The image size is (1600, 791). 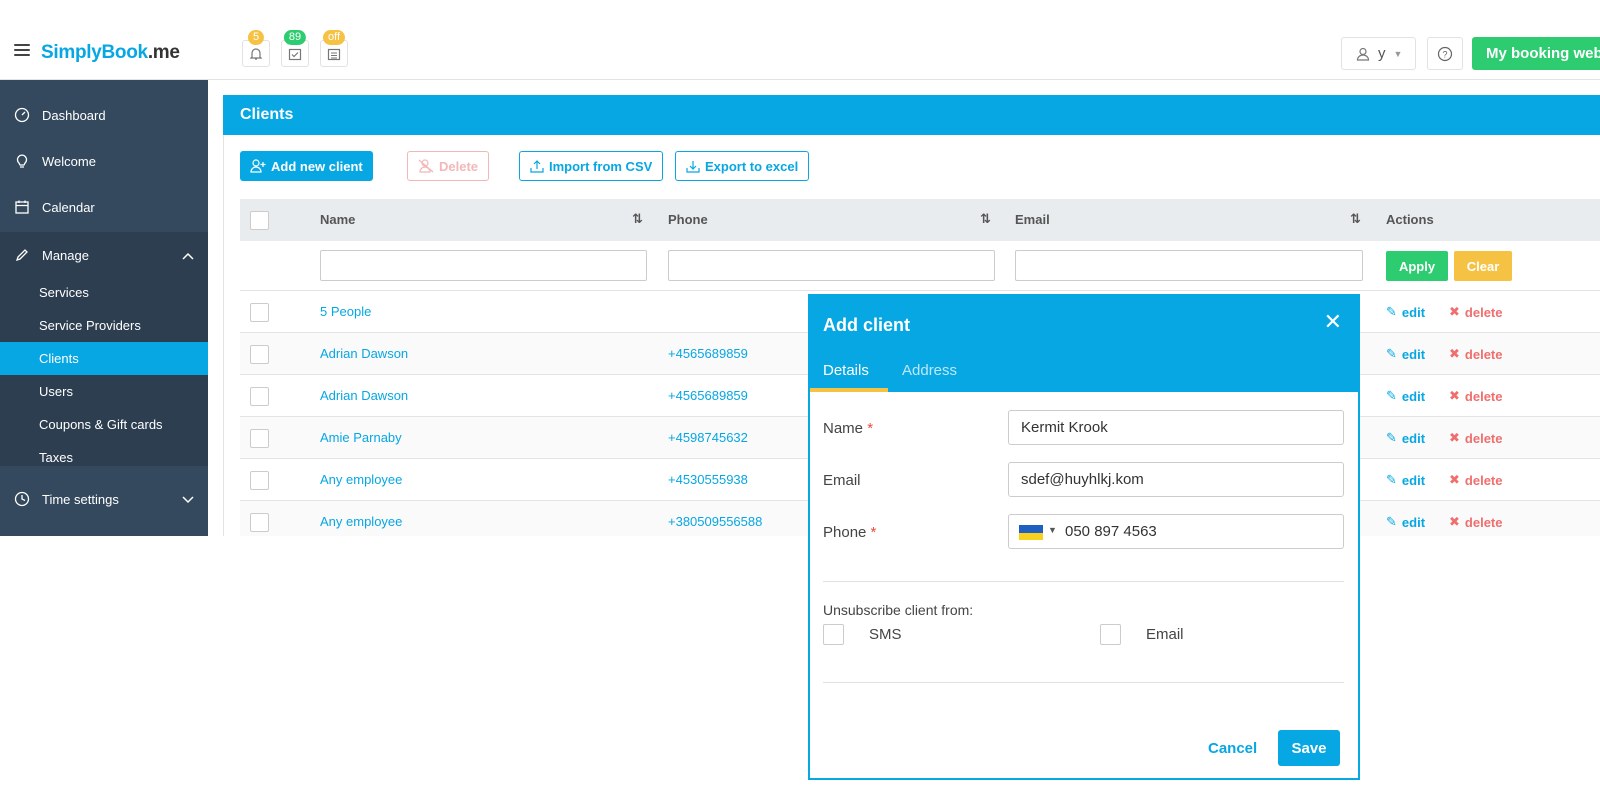 I want to click on close-icon: ✖, so click(x=1454, y=395).